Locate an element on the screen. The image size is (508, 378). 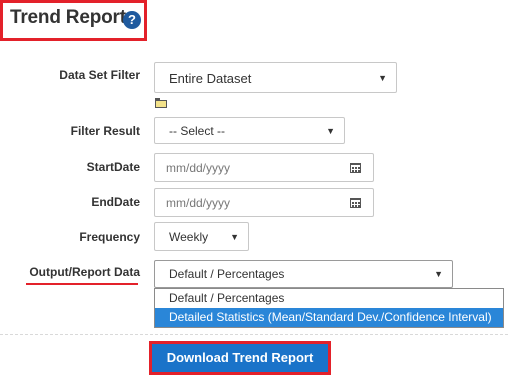
end-date-label: EndDate is located at coordinates (115, 202).